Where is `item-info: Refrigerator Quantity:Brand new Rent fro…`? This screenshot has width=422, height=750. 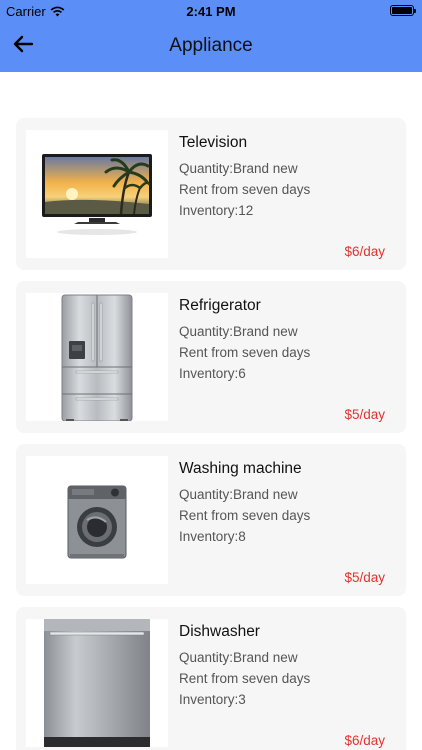 item-info: Refrigerator Quantity:Brand new Rent fro… is located at coordinates (244, 340).